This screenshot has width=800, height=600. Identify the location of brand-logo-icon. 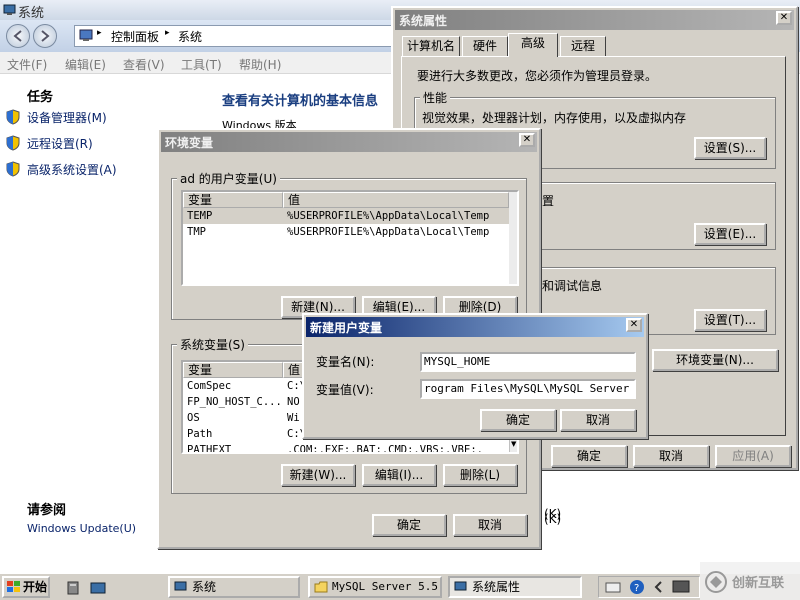
(716, 582).